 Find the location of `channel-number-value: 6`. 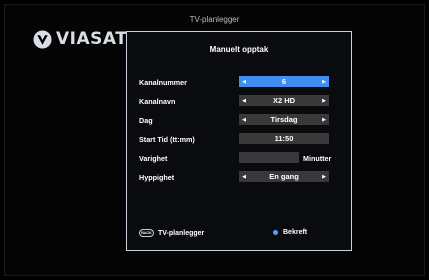

channel-number-value: 6 is located at coordinates (284, 81).